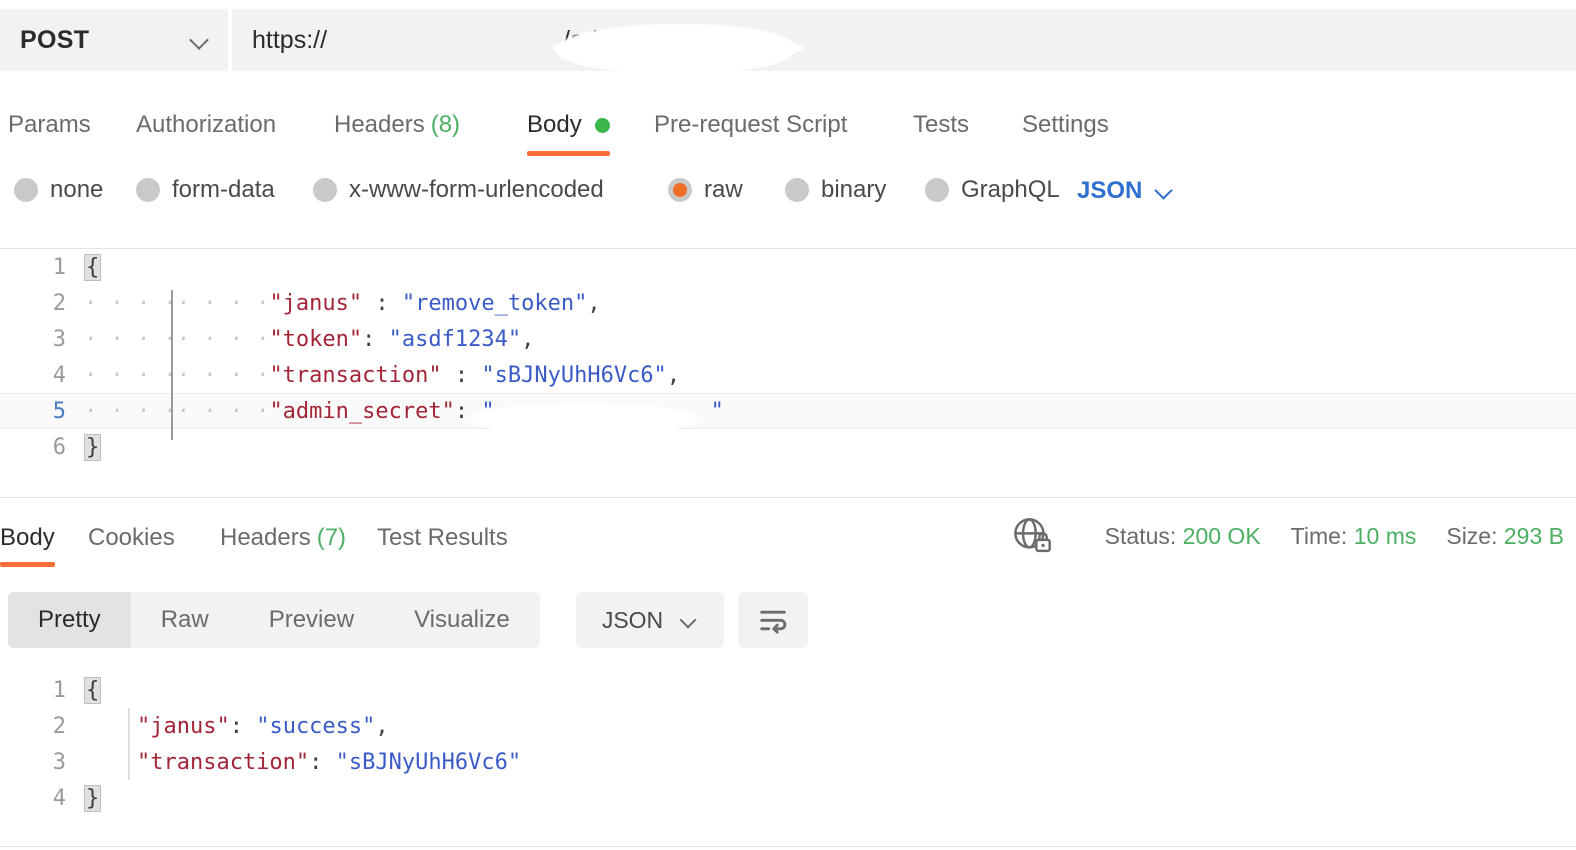  I want to click on line-number: 5, so click(59, 411).